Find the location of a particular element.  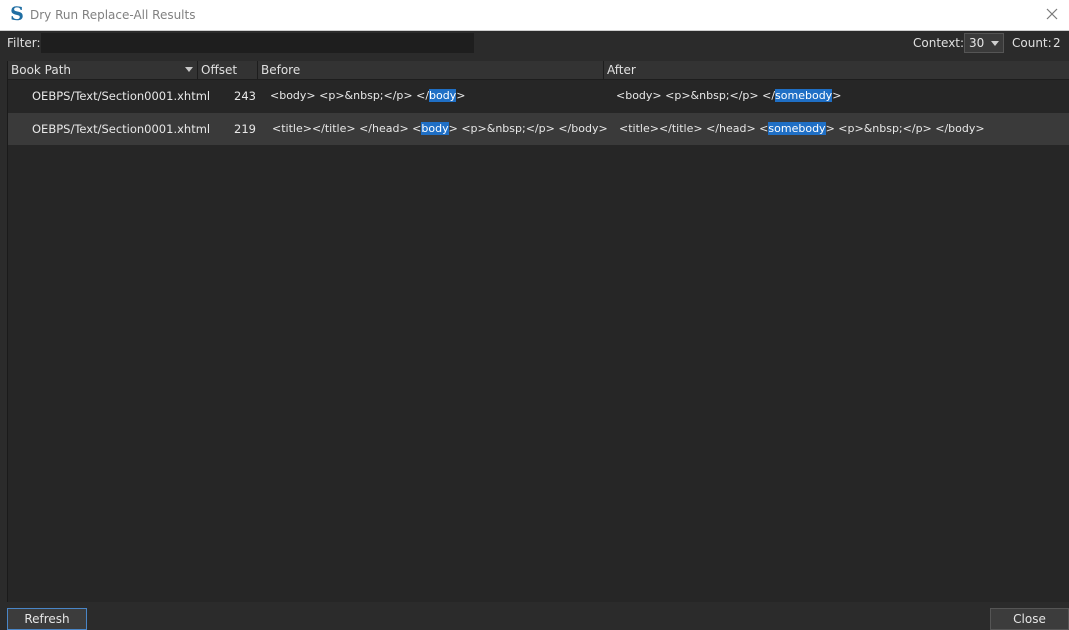

before-text: <body> <p>&nbsp;</p> </ is located at coordinates (350, 95).